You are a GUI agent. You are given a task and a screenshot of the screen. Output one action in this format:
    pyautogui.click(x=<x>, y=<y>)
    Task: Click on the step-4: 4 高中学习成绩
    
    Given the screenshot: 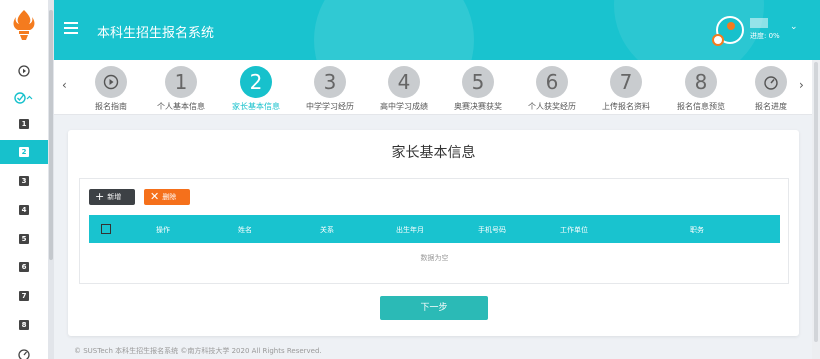 What is the action you would take?
    pyautogui.click(x=404, y=89)
    